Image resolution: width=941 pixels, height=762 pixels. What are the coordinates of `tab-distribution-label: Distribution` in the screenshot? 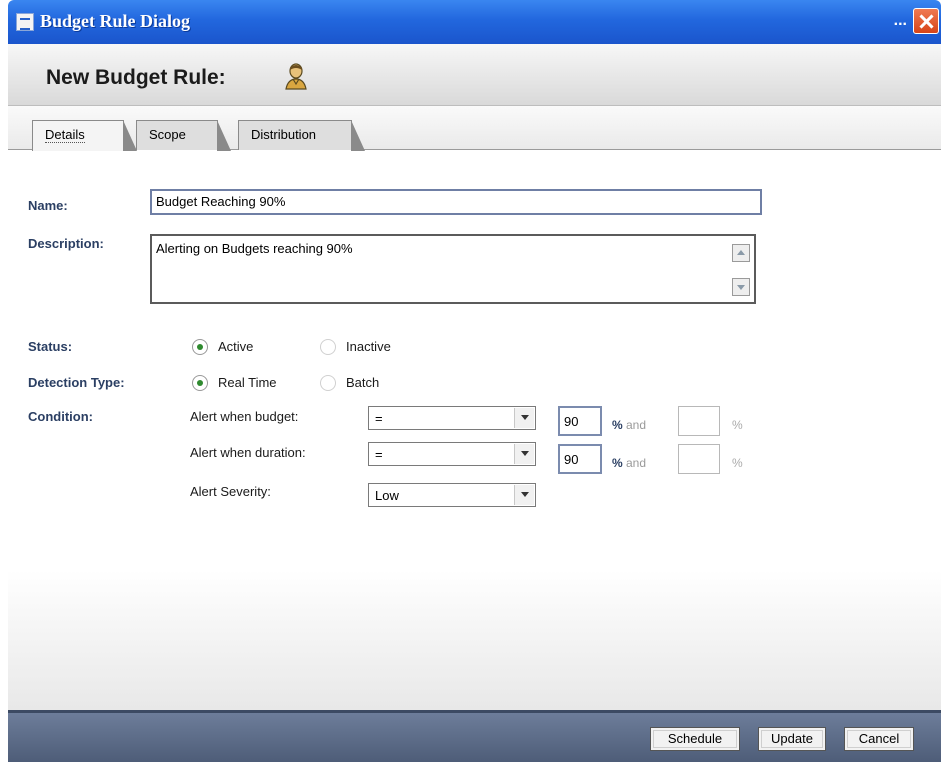 It's located at (284, 134).